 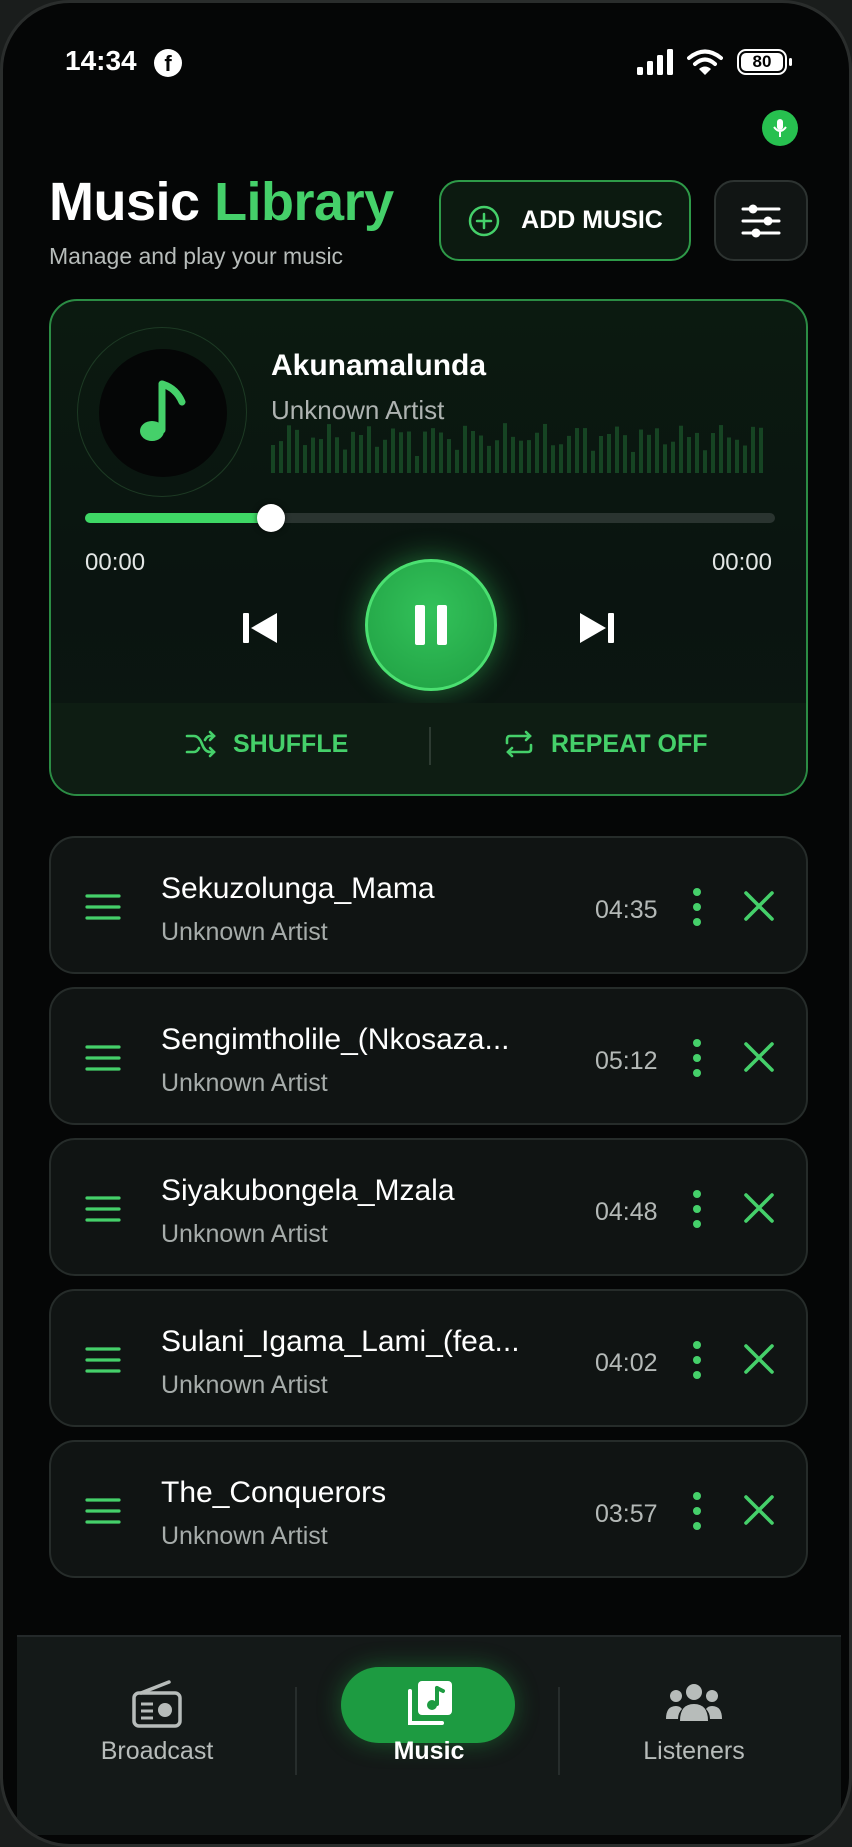 What do you see at coordinates (517, 448) in the screenshot?
I see `audio-visualizer` at bounding box center [517, 448].